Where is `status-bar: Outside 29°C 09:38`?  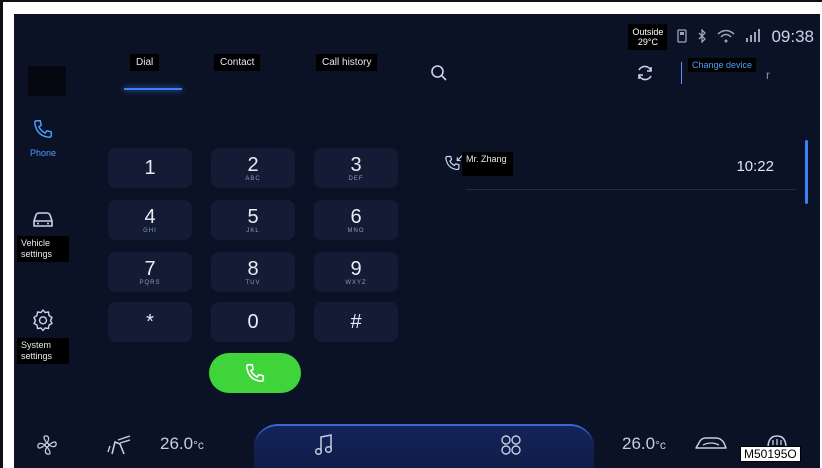
status-bar: Outside 29°C 09:38 is located at coordinates (721, 37).